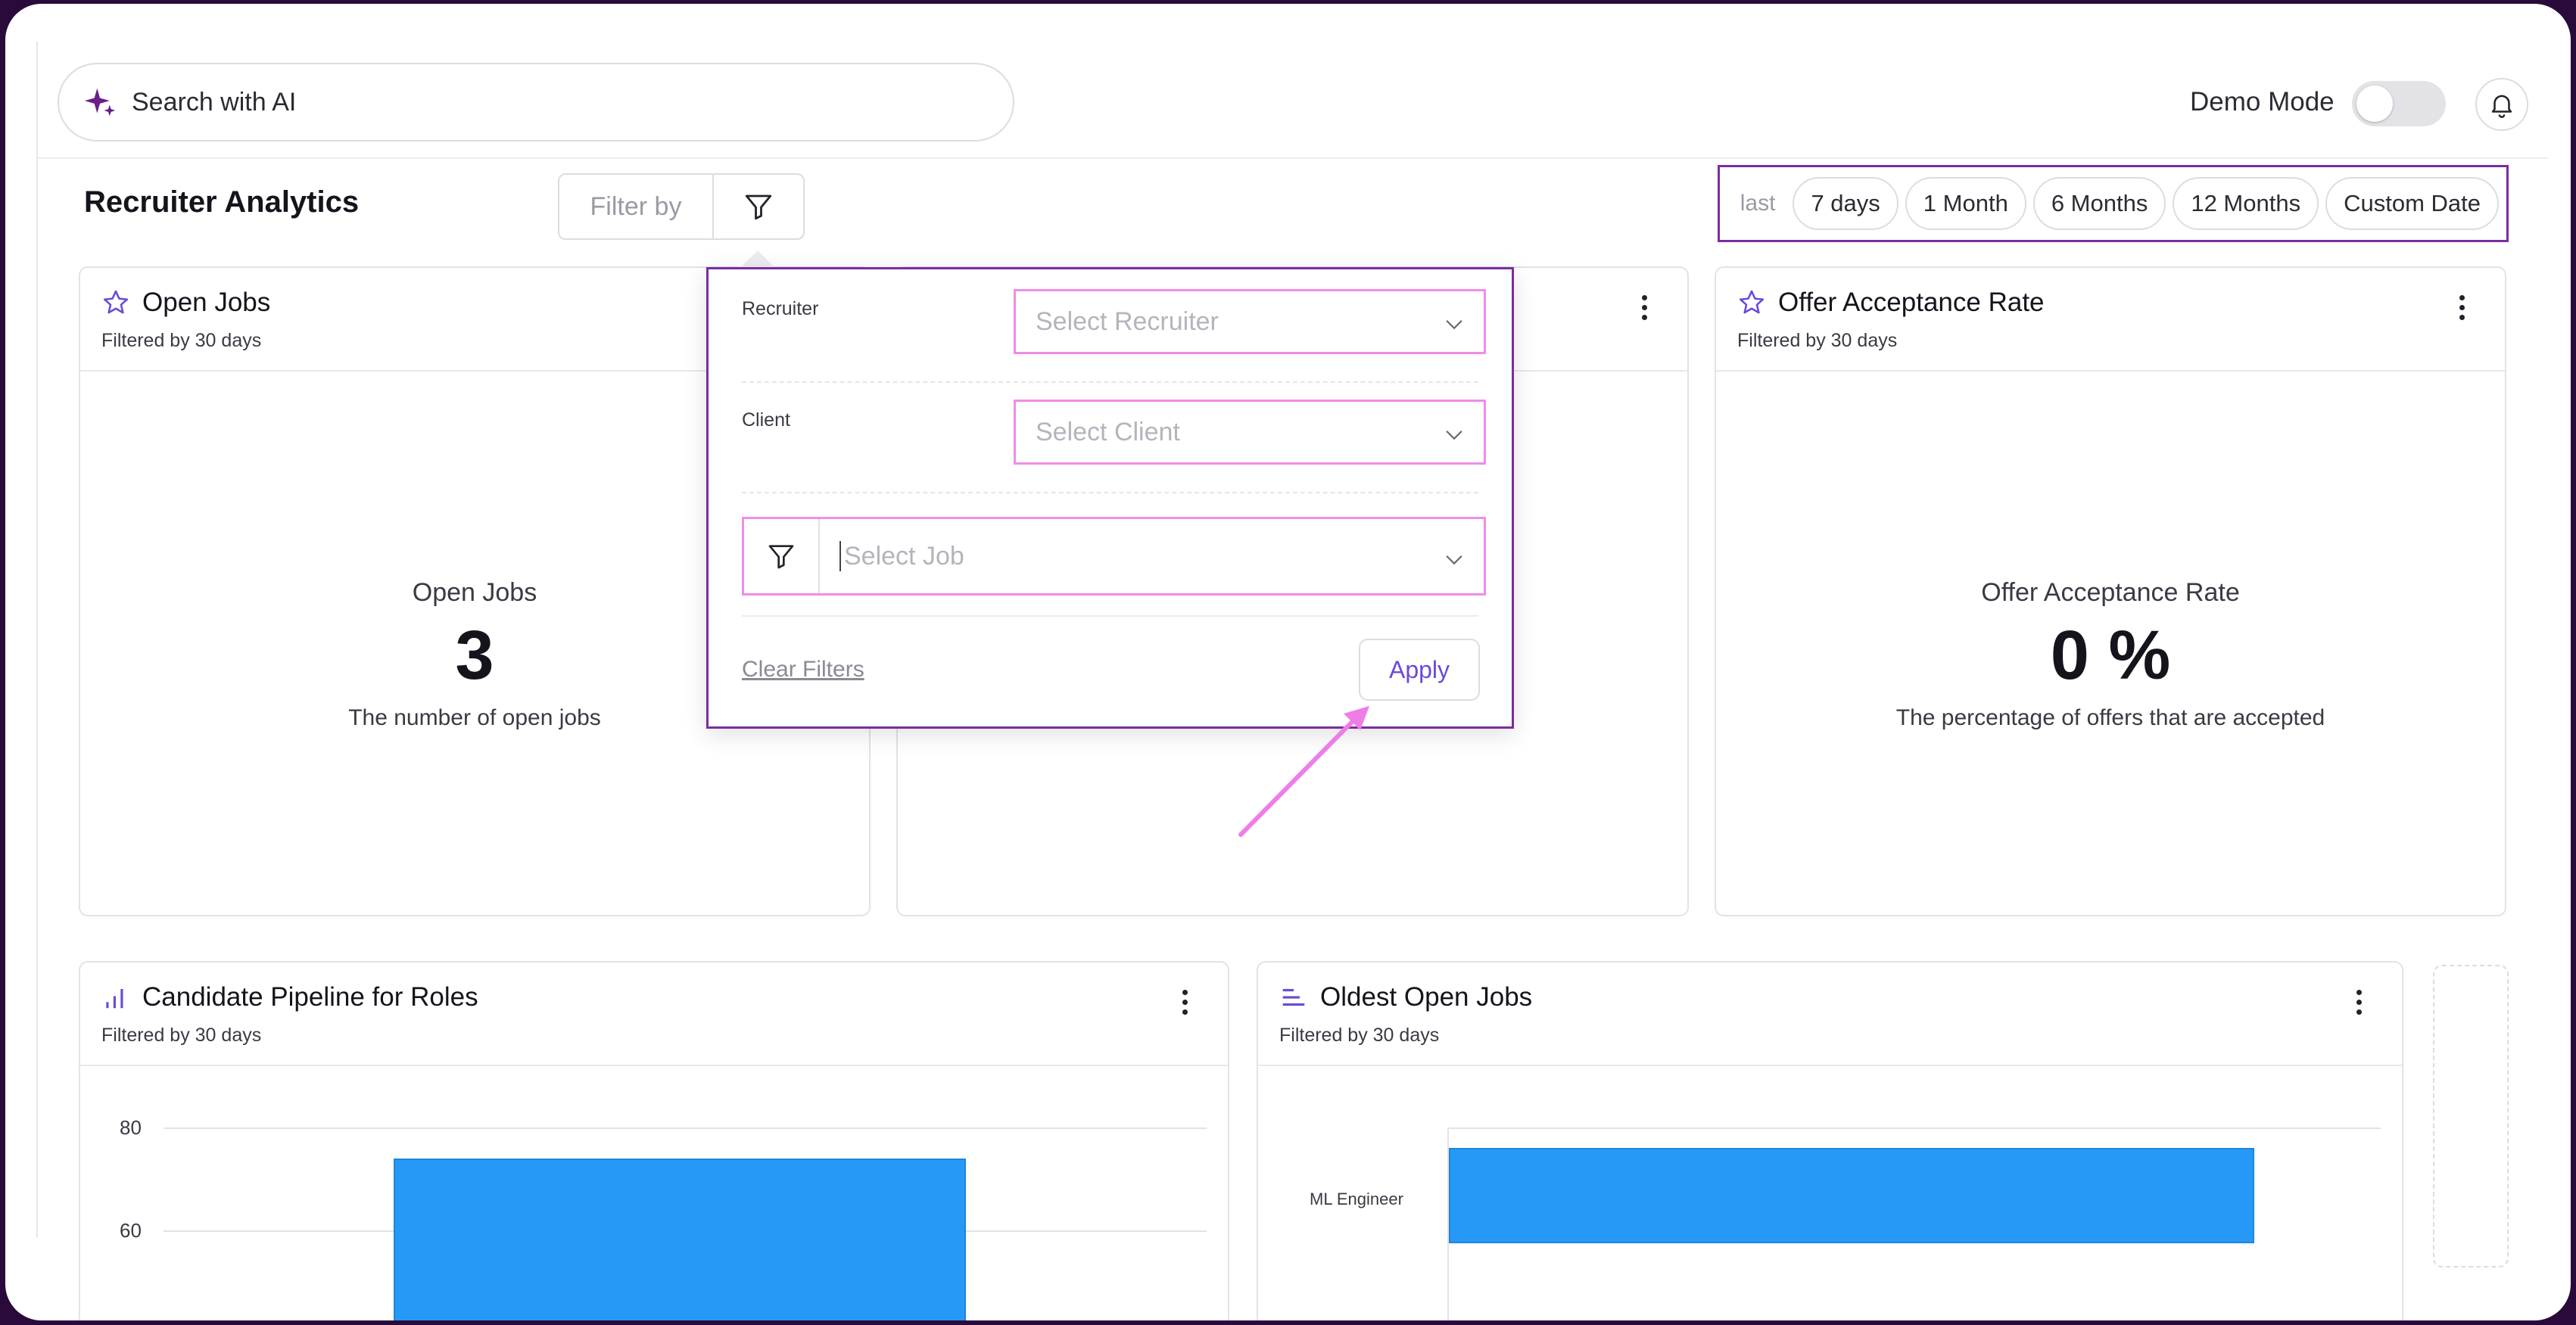 This screenshot has width=2576, height=1325. I want to click on placeholder-card, so click(2471, 1116).